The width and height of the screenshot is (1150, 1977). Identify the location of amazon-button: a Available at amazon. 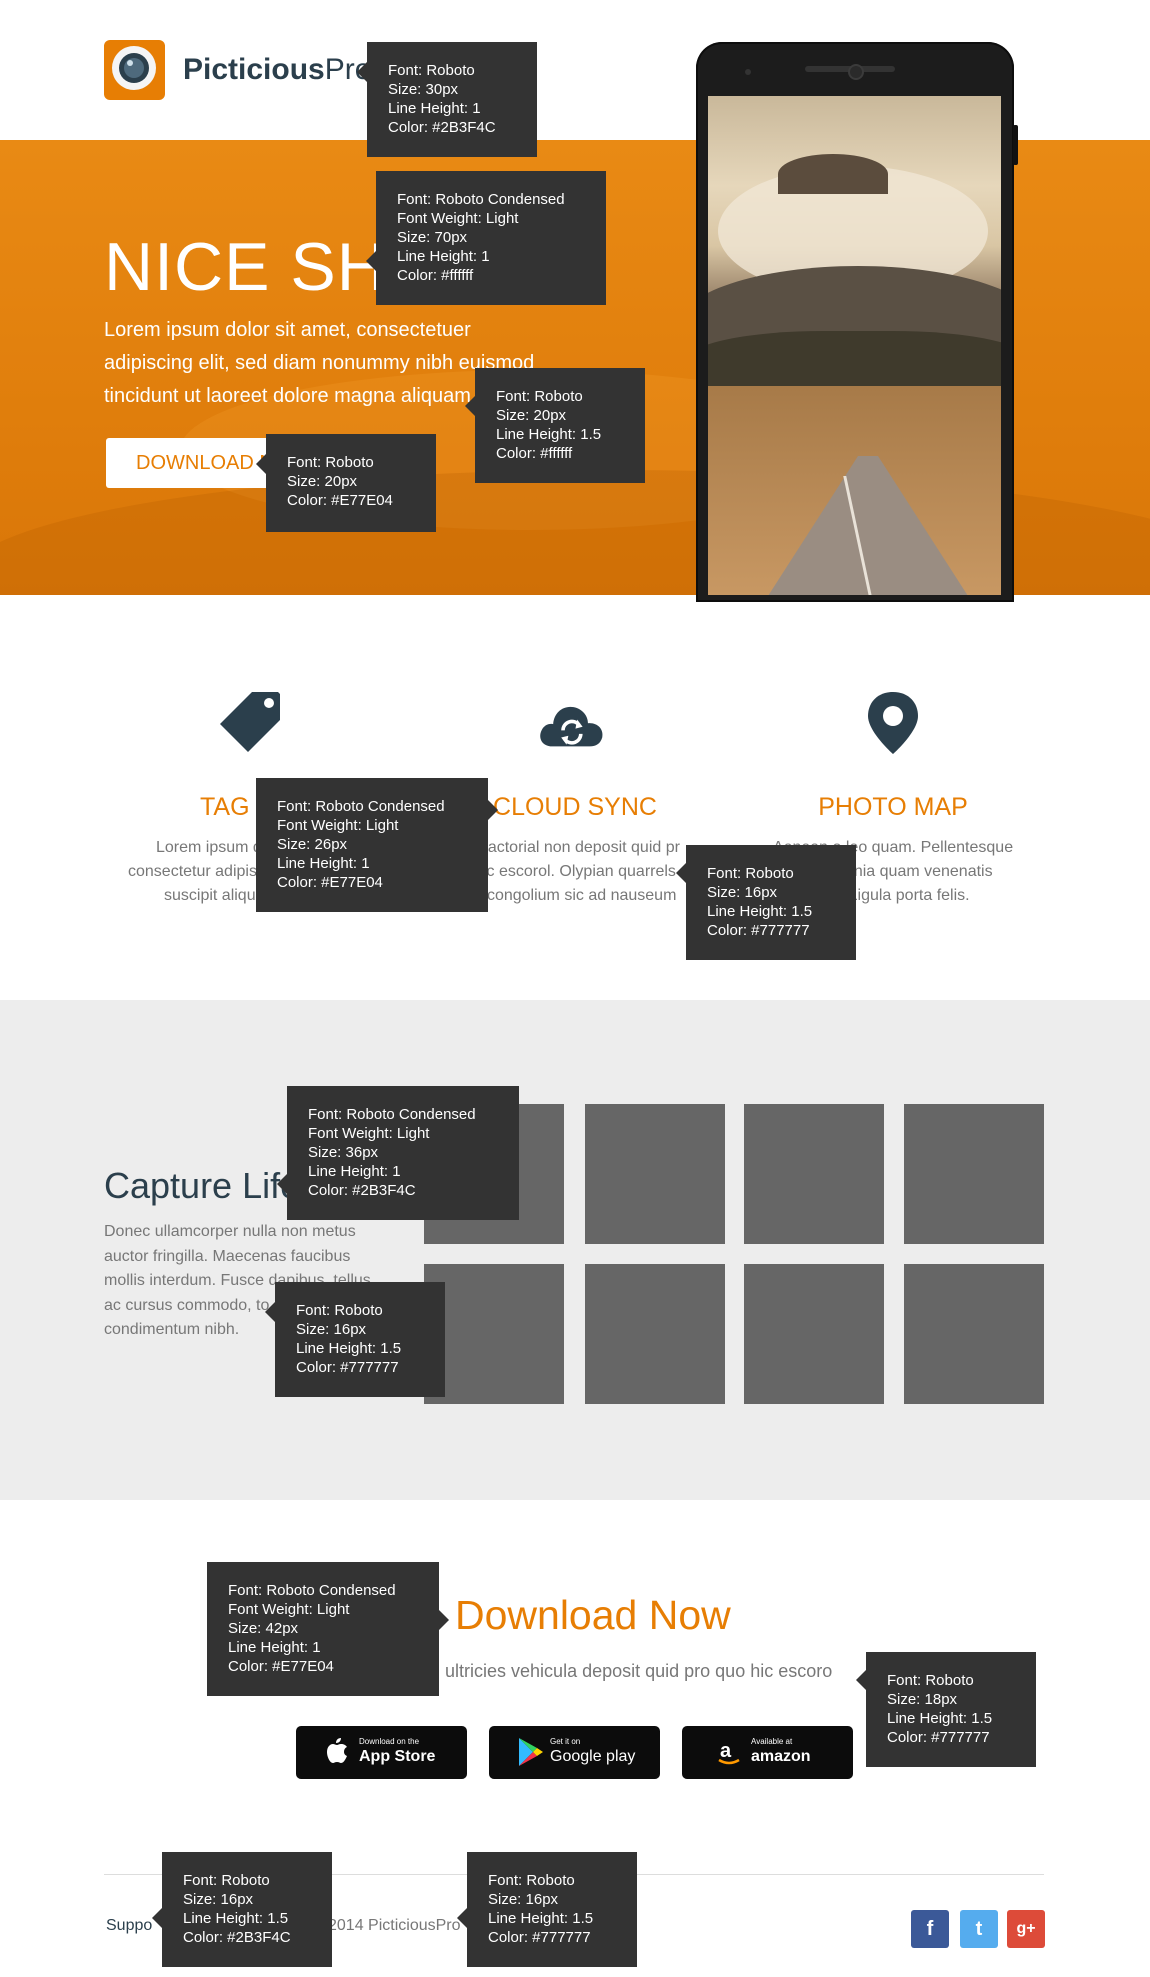
(767, 1752).